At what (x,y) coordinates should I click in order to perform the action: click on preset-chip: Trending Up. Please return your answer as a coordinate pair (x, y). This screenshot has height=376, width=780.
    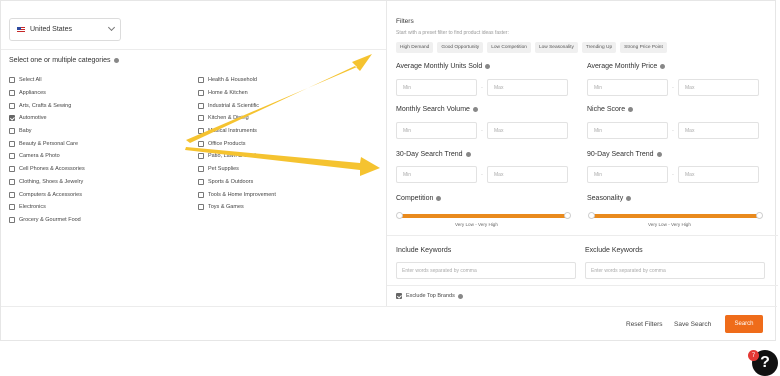
    Looking at the image, I should click on (599, 47).